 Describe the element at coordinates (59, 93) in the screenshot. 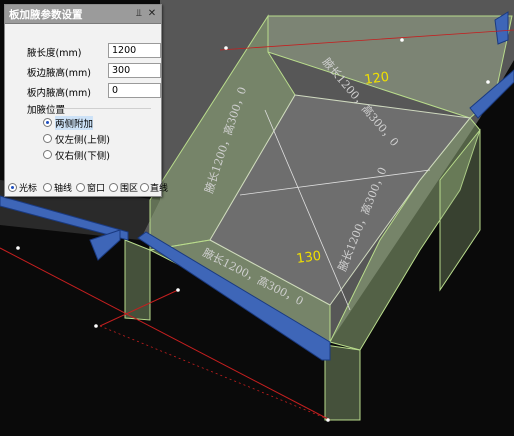

I see `inner-haunch-height-label: 板内腋高(mm)` at that location.